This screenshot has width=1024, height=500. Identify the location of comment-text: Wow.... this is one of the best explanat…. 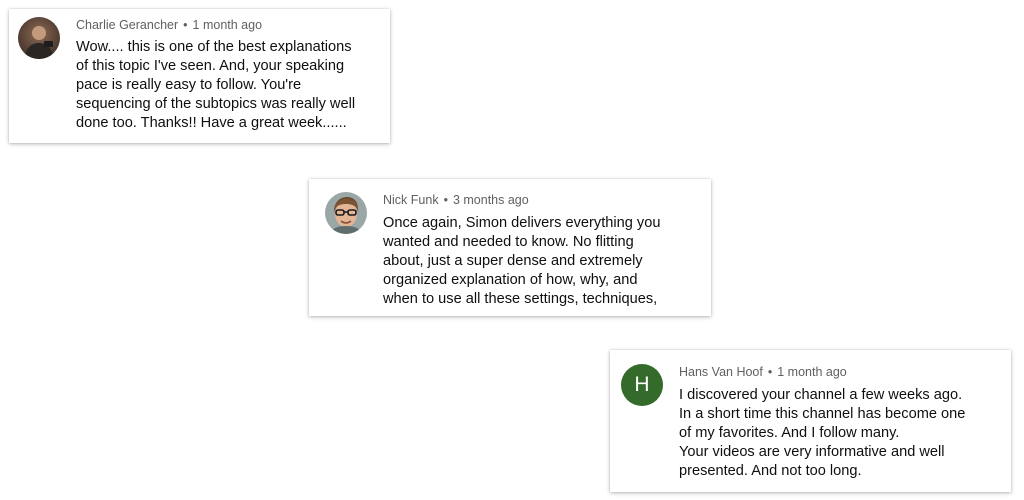
(215, 85).